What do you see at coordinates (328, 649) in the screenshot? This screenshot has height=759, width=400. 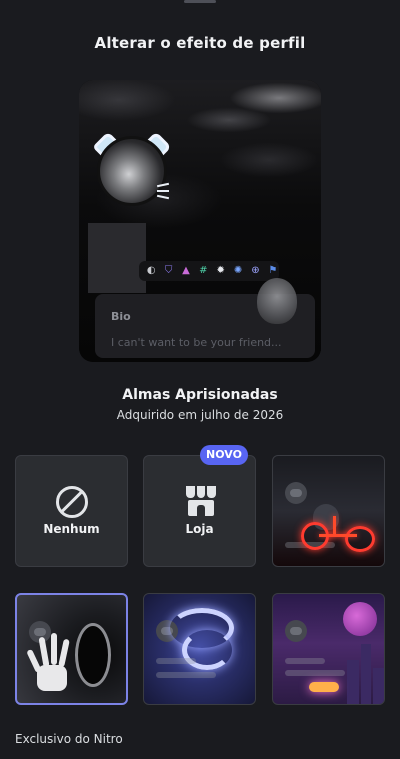 I see `effect-tile-synthwave-city` at bounding box center [328, 649].